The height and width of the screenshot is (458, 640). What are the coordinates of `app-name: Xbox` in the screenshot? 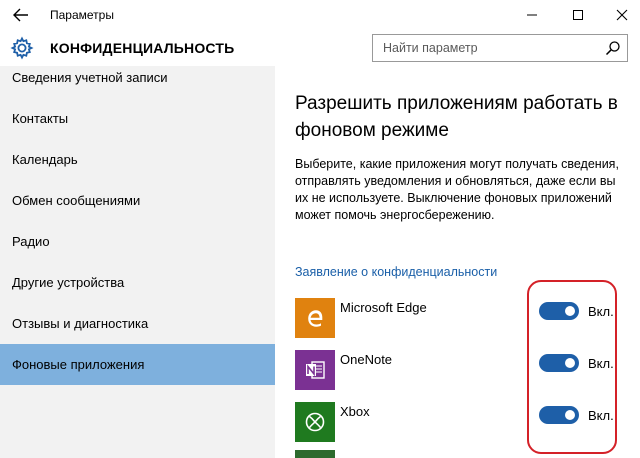 It's located at (355, 411).